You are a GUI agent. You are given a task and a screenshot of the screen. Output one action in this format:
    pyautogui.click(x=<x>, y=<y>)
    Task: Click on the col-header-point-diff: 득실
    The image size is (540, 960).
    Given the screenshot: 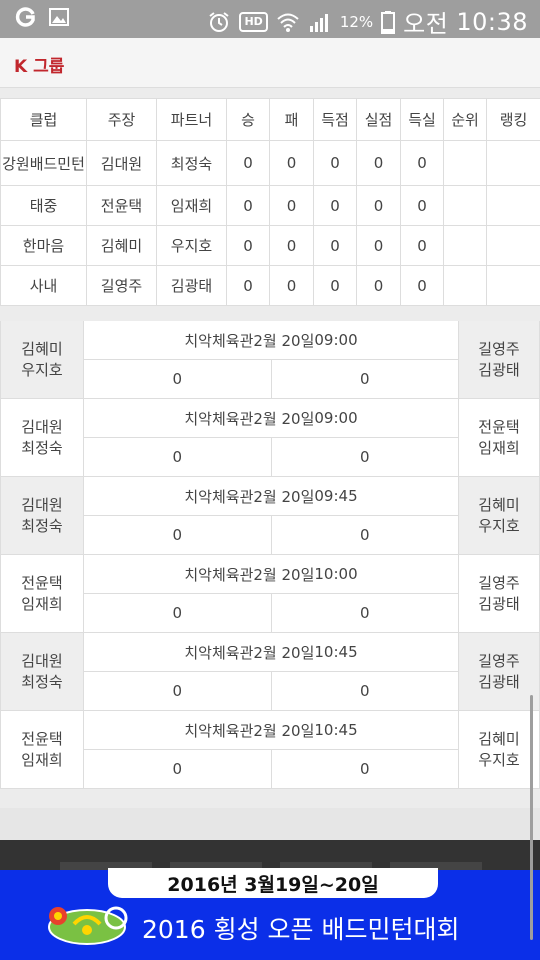 What is the action you would take?
    pyautogui.click(x=422, y=119)
    